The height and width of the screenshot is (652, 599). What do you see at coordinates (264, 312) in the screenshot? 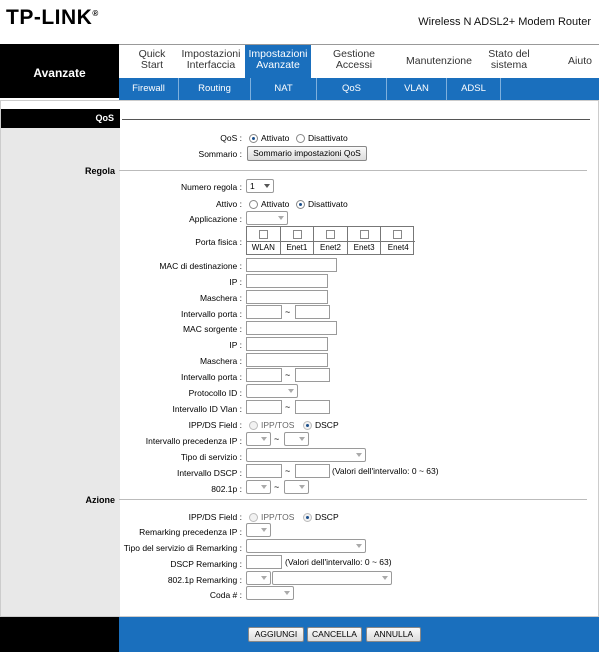
I see `dest-port-start-input` at bounding box center [264, 312].